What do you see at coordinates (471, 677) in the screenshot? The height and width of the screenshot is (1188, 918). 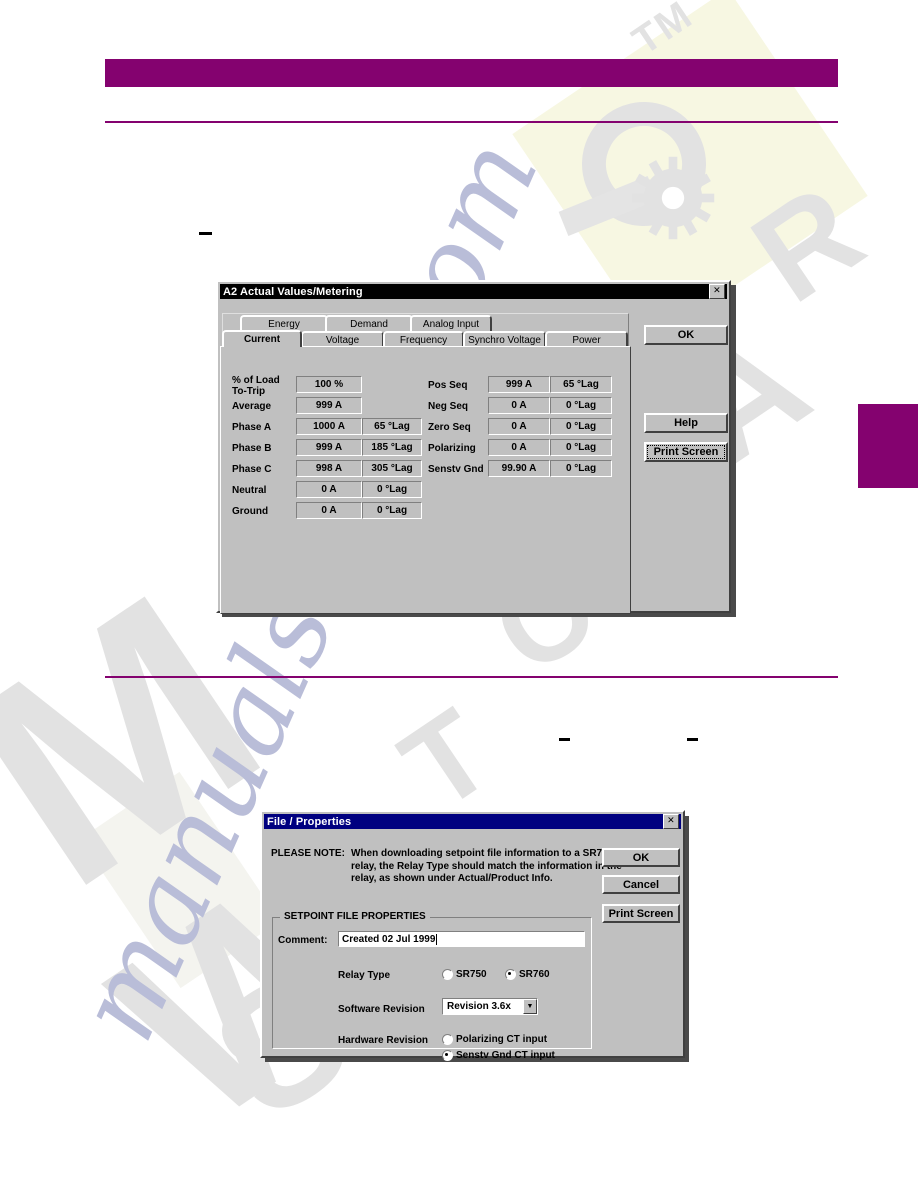 I see `horizontal-rule-bottom` at bounding box center [471, 677].